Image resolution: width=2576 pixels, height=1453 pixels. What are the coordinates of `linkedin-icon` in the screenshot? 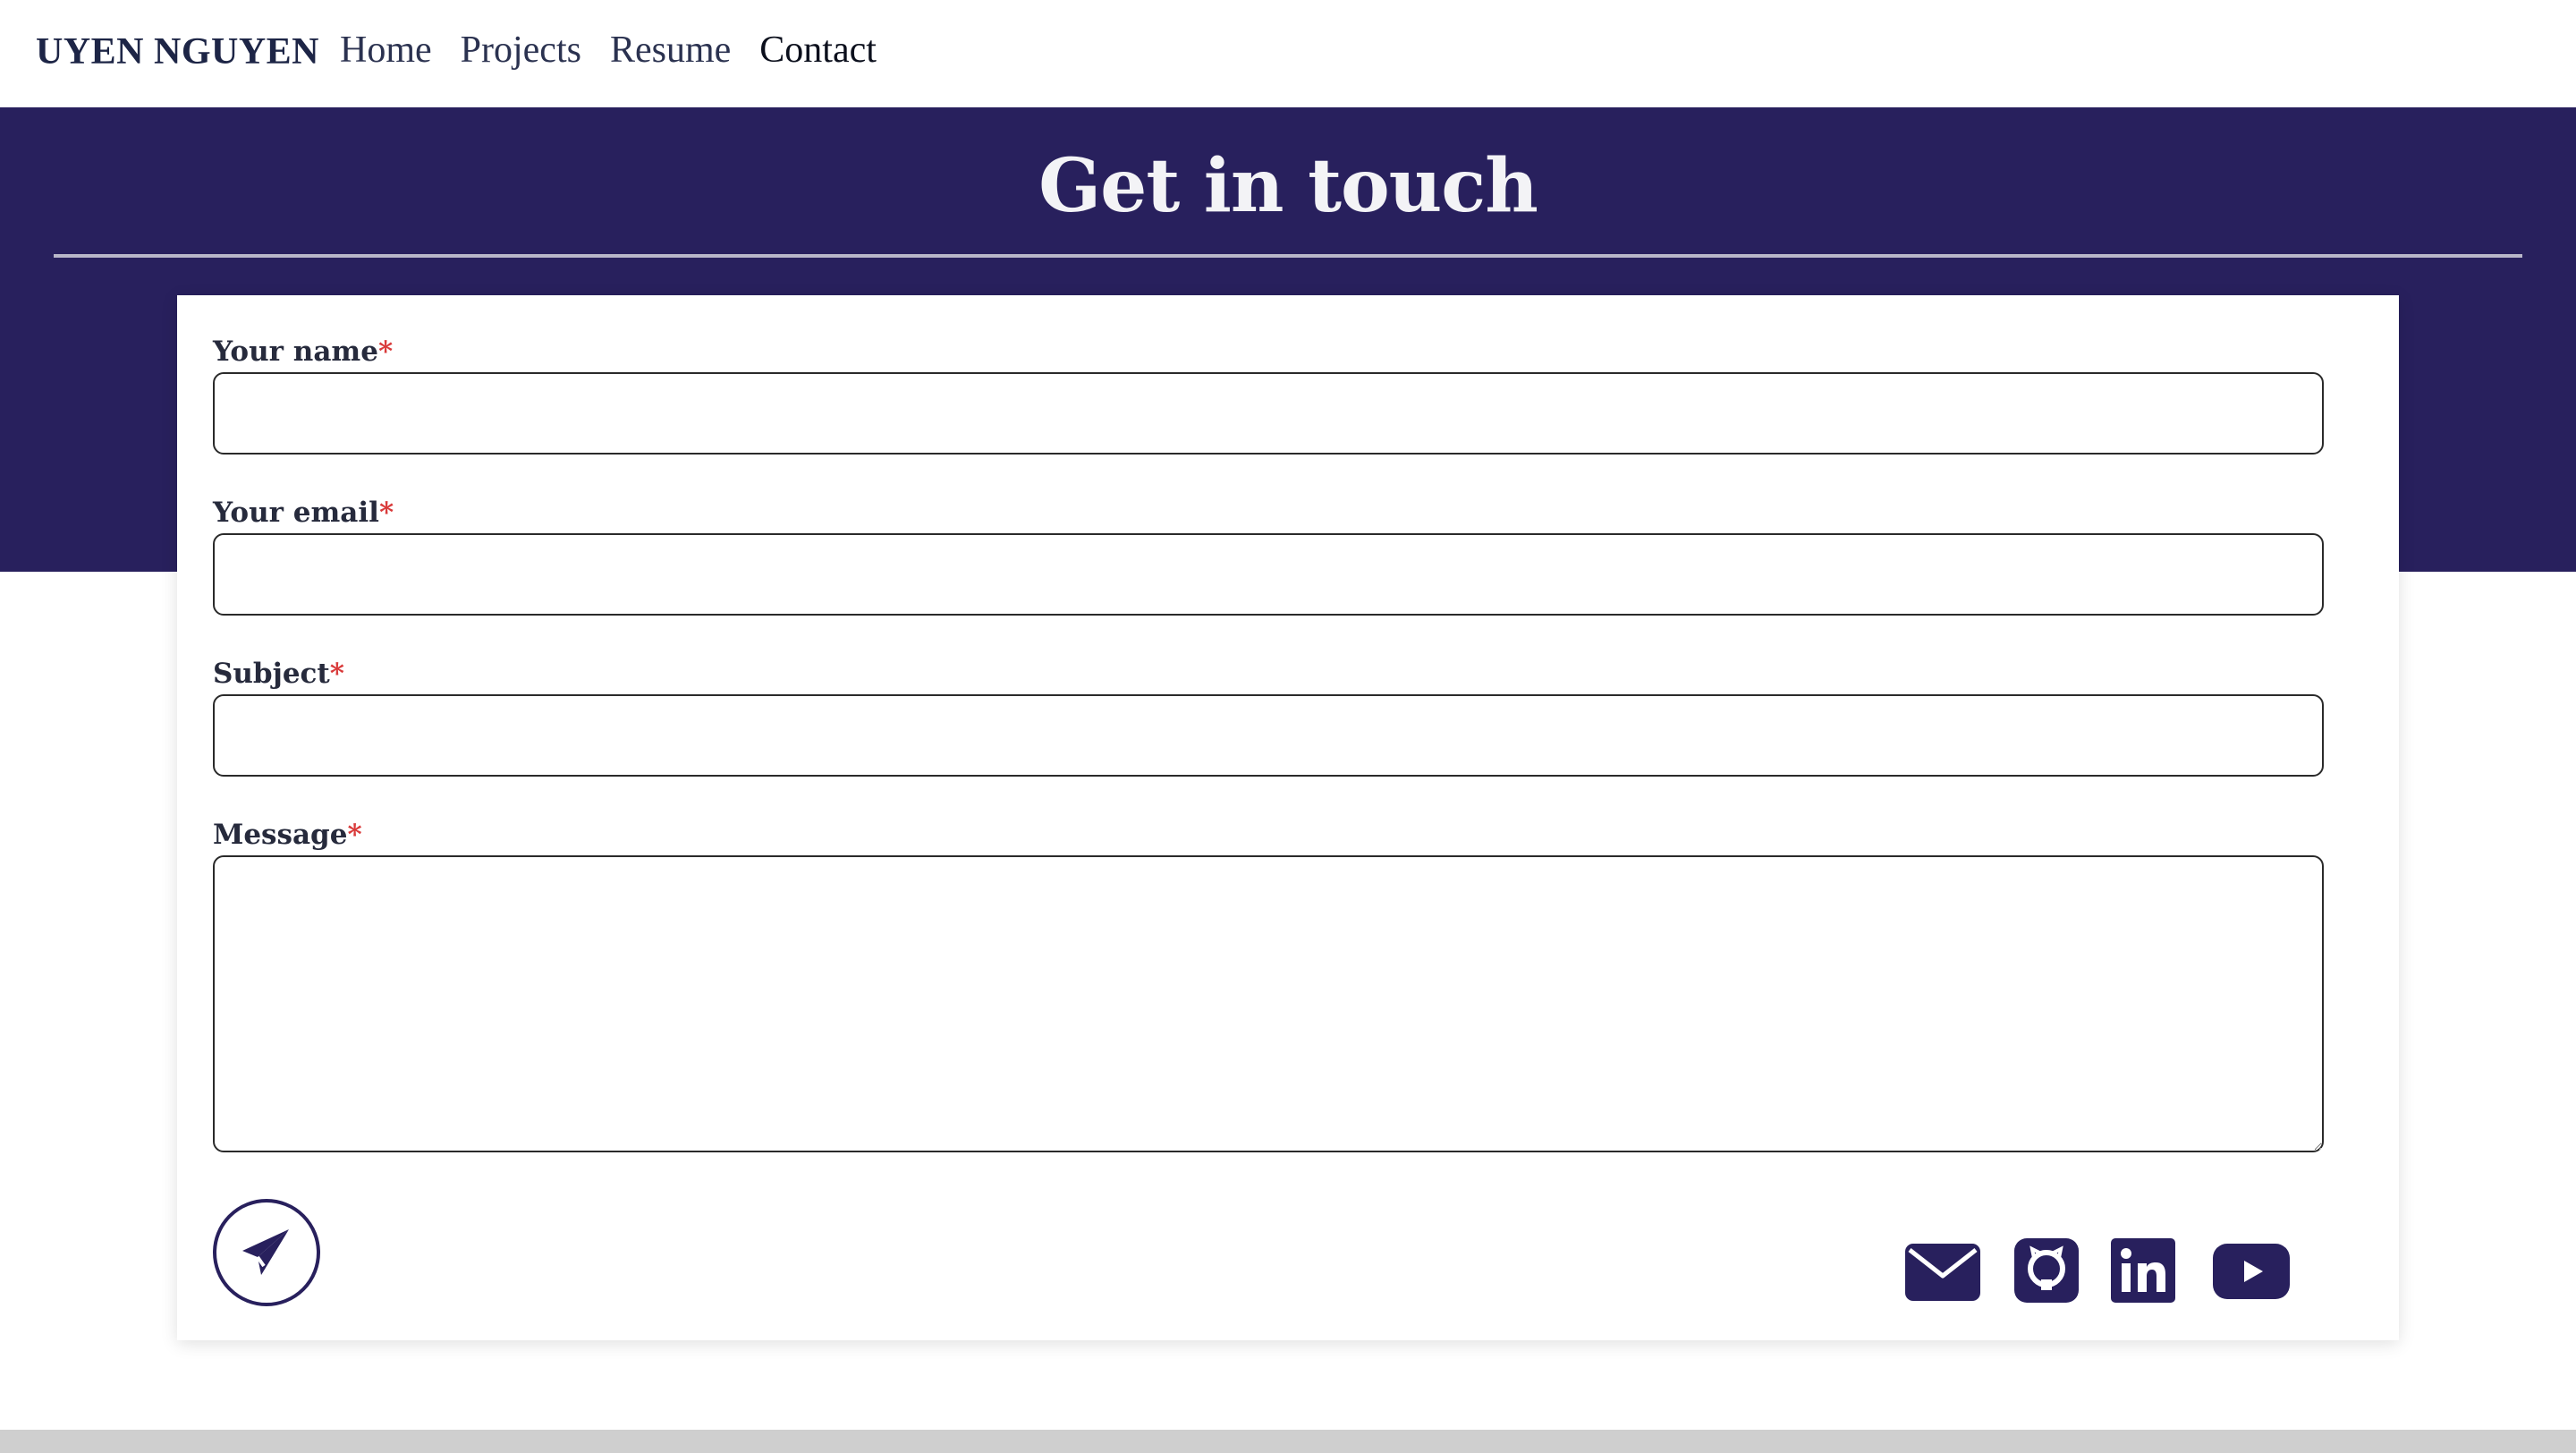 It's located at (2143, 1272).